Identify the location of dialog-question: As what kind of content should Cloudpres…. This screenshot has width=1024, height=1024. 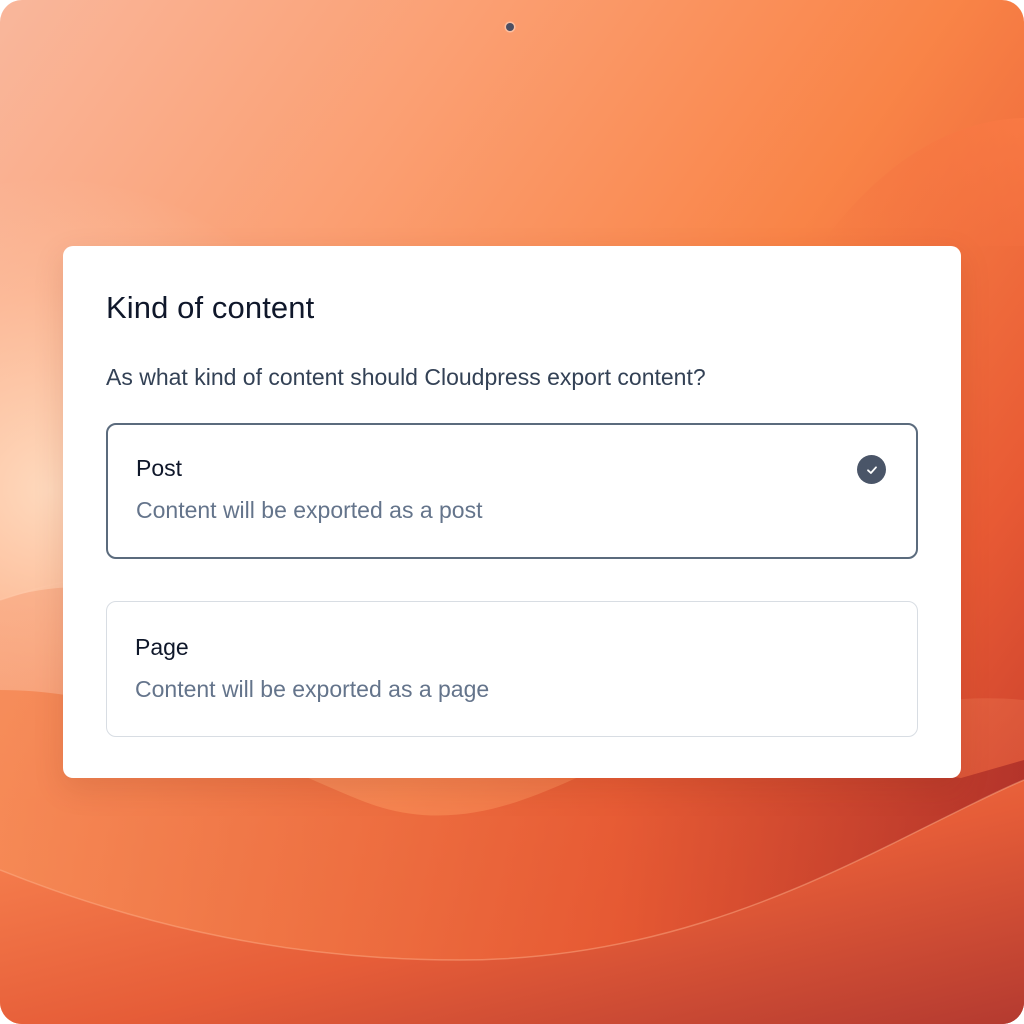
(406, 377).